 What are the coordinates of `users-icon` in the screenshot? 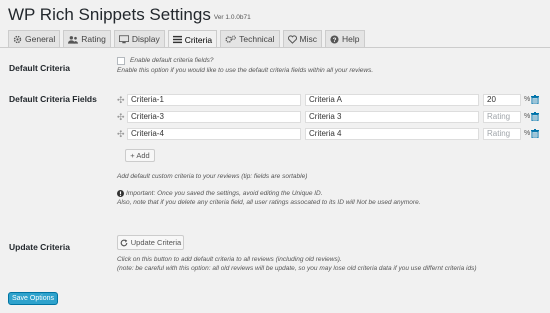 It's located at (73, 39).